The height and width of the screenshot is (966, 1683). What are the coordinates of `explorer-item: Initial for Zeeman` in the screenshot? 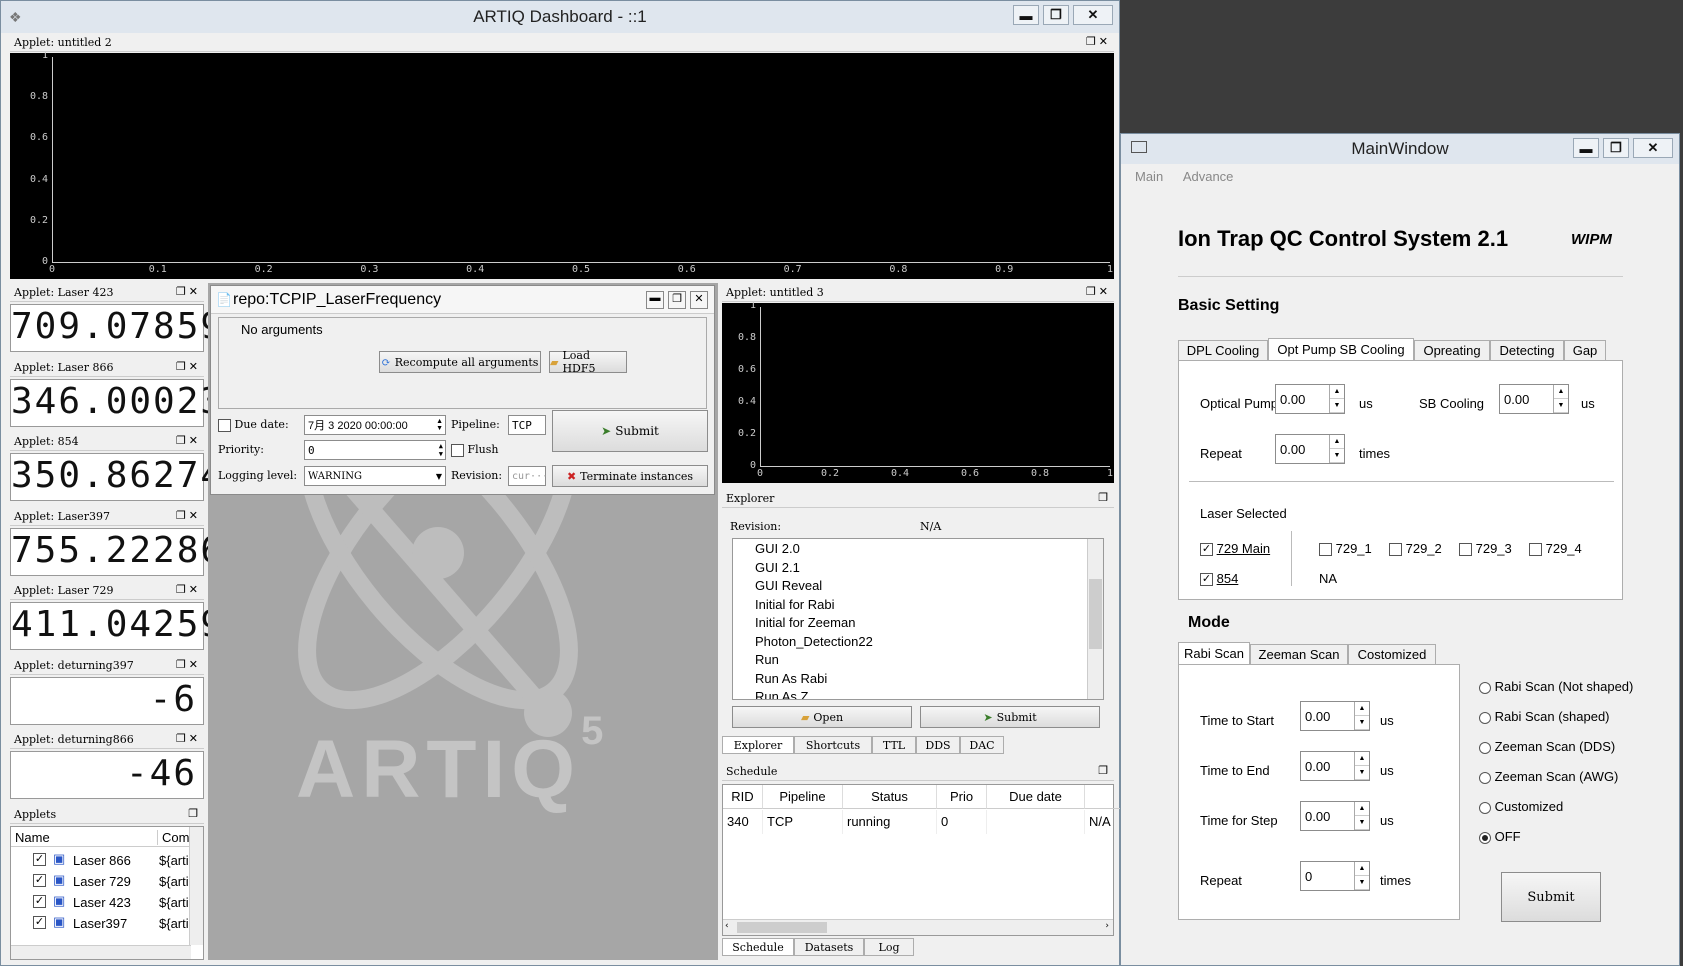 It's located at (805, 622).